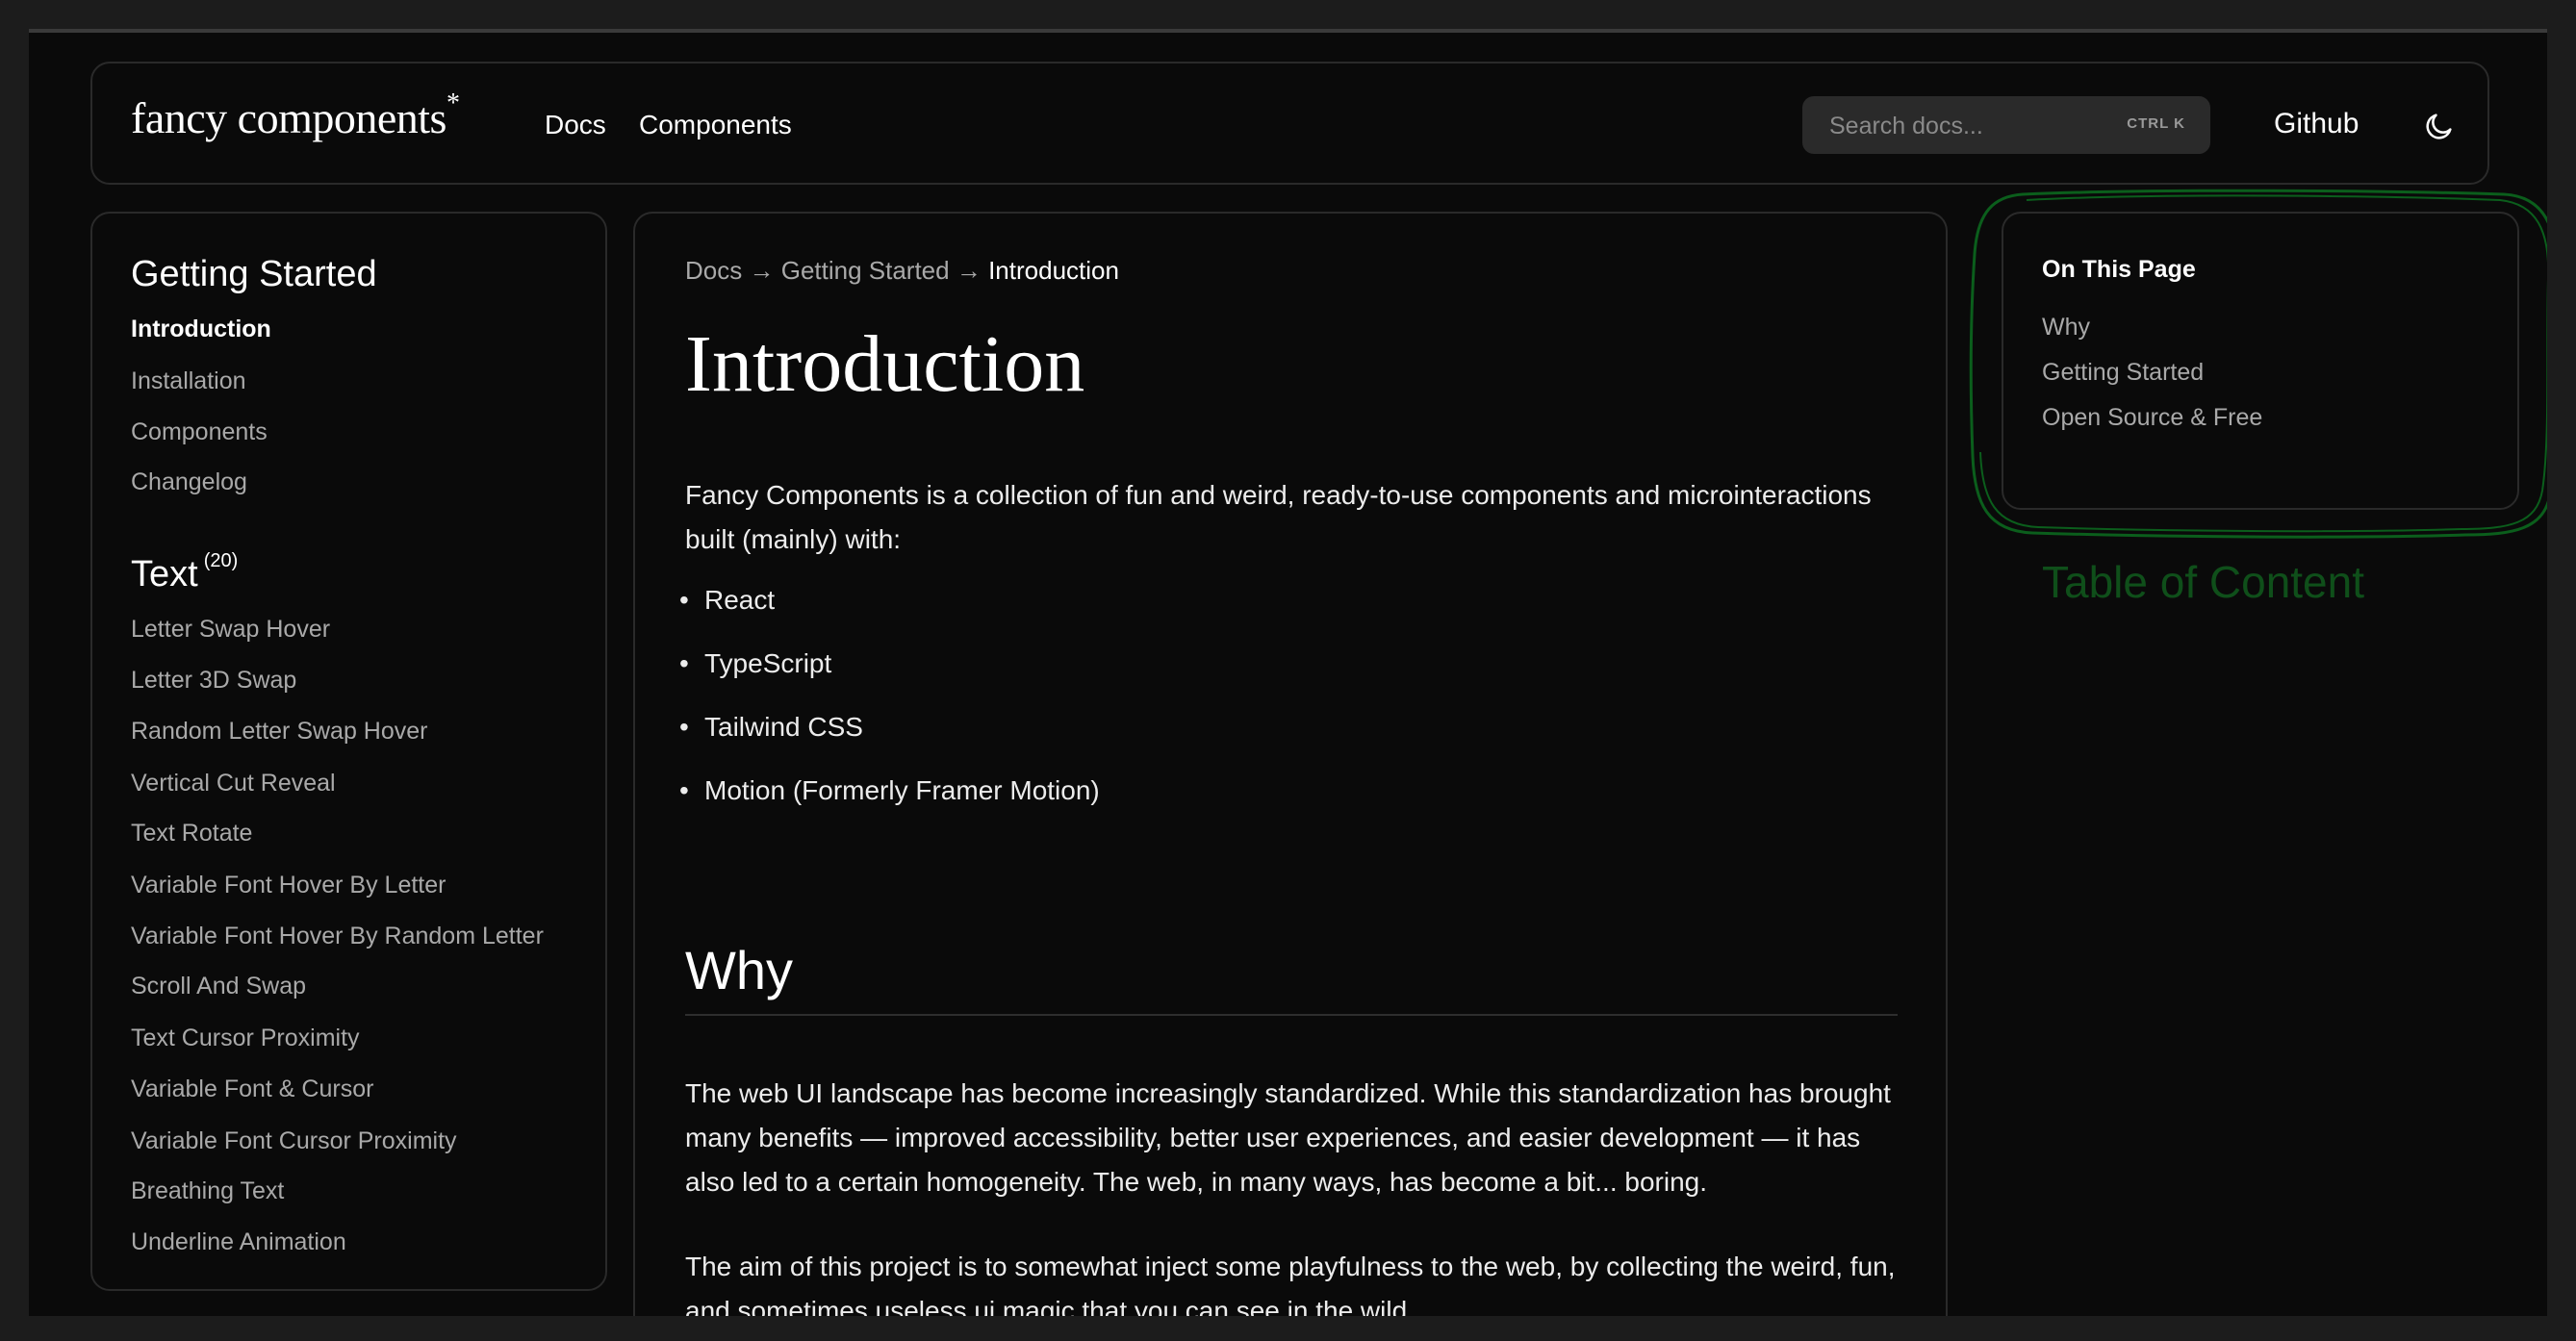 Image resolution: width=2576 pixels, height=1341 pixels. Describe the element at coordinates (2156, 124) in the screenshot. I see `search-shortcut-hint: CTRL K` at that location.